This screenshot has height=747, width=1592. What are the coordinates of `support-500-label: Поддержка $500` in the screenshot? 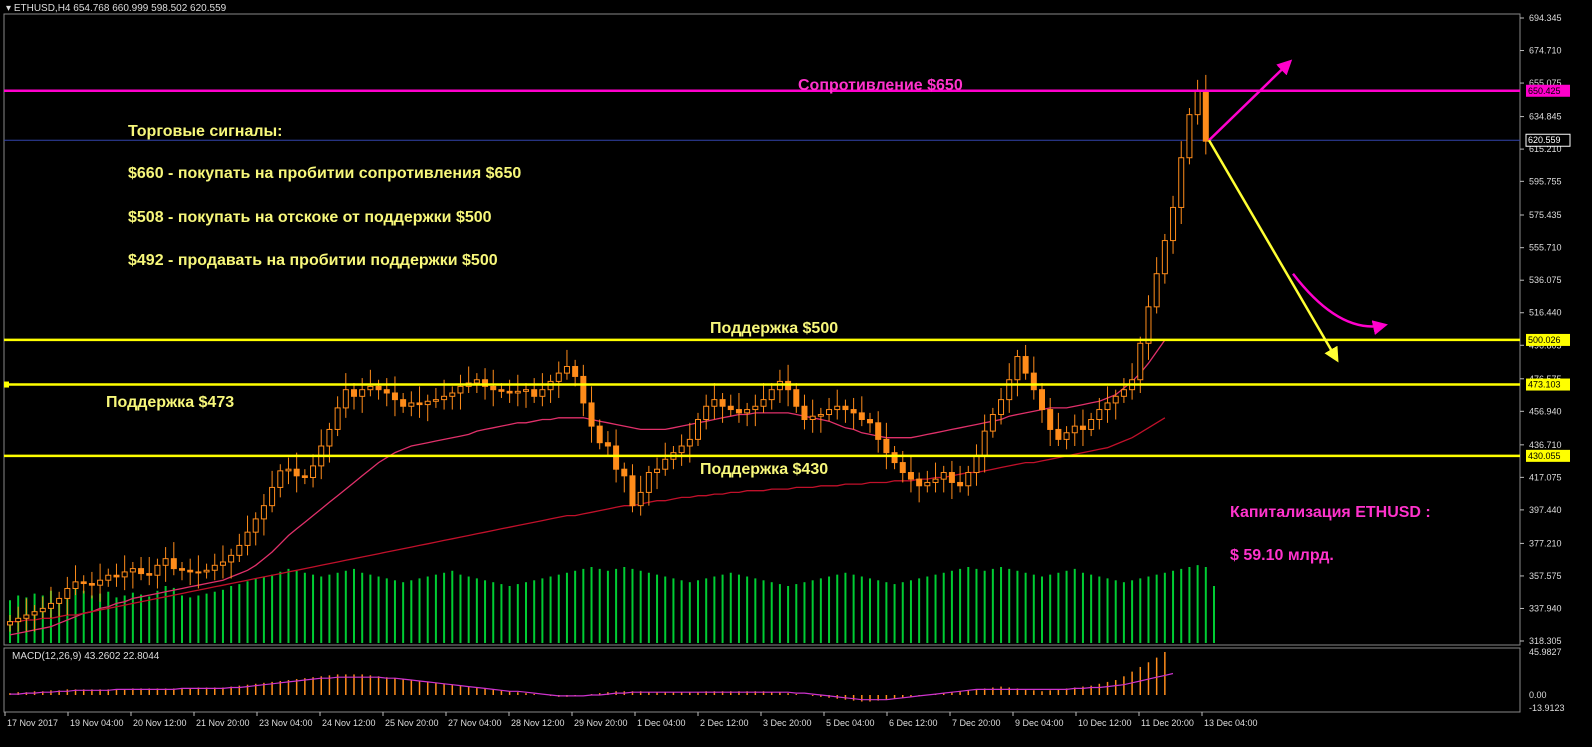 It's located at (774, 328).